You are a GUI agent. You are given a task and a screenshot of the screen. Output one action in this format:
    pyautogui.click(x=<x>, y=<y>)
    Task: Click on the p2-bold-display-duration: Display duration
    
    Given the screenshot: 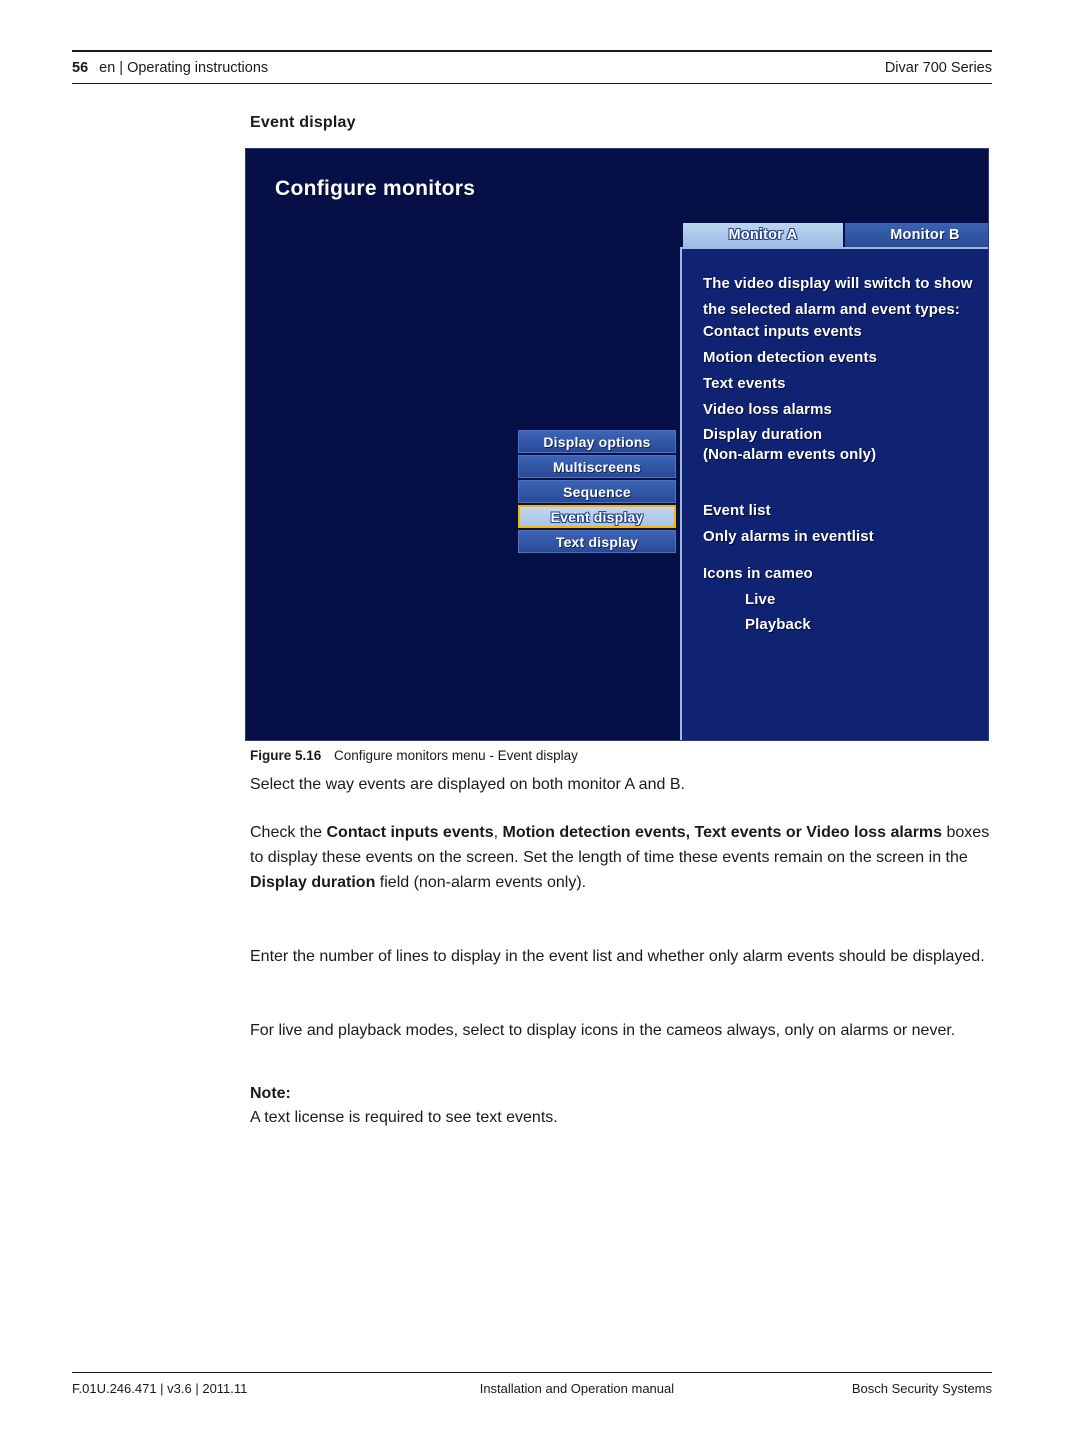 What is the action you would take?
    pyautogui.click(x=313, y=882)
    